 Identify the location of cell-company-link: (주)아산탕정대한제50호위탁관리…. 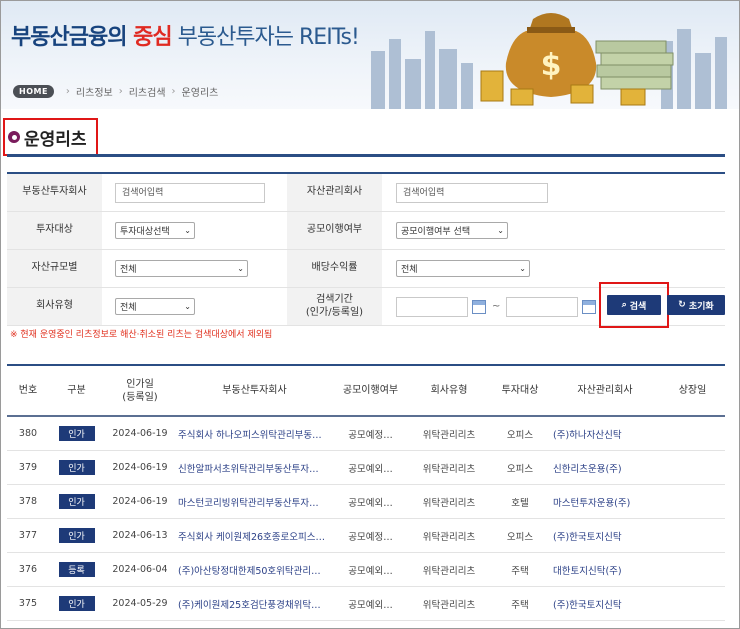
(254, 569).